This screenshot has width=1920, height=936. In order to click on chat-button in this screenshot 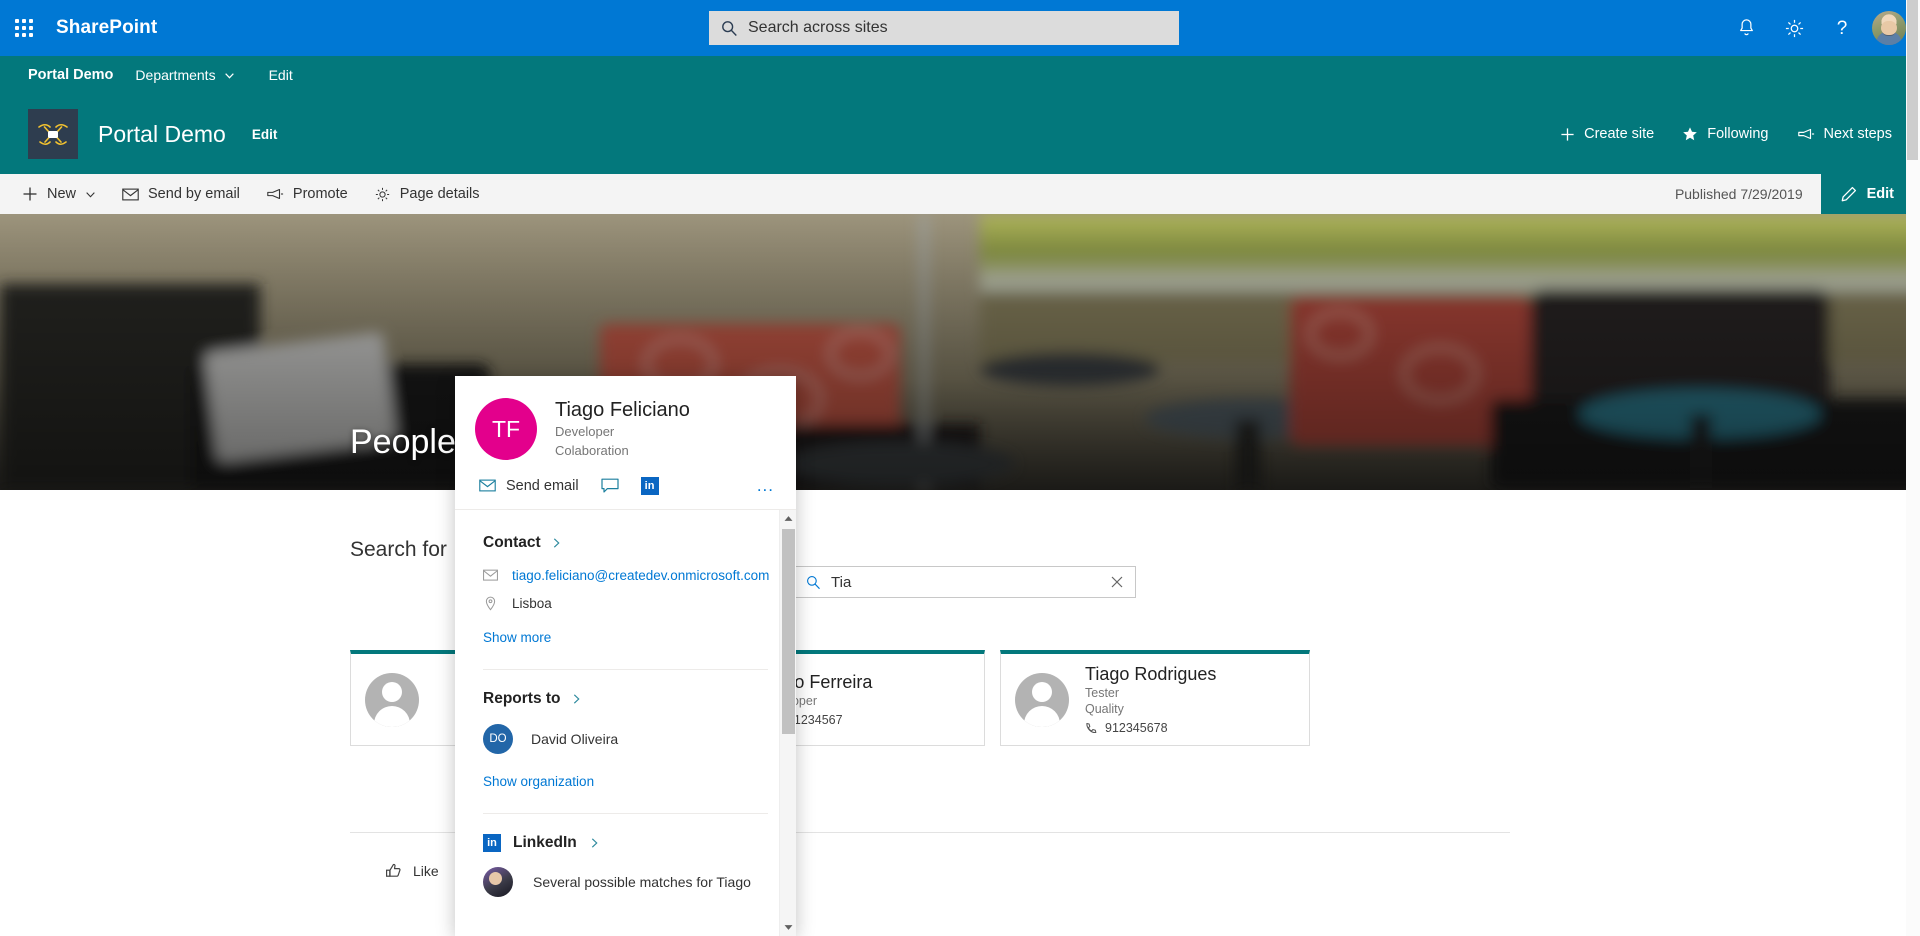, I will do `click(609, 486)`.